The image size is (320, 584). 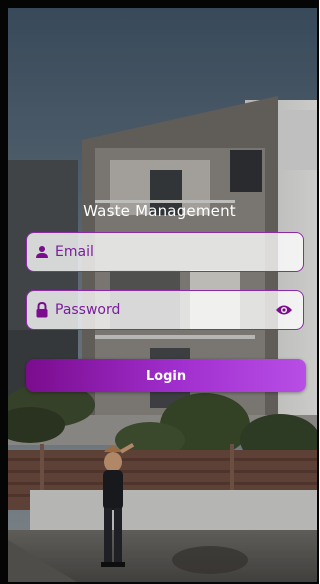 What do you see at coordinates (162, 310) in the screenshot?
I see `password-input` at bounding box center [162, 310].